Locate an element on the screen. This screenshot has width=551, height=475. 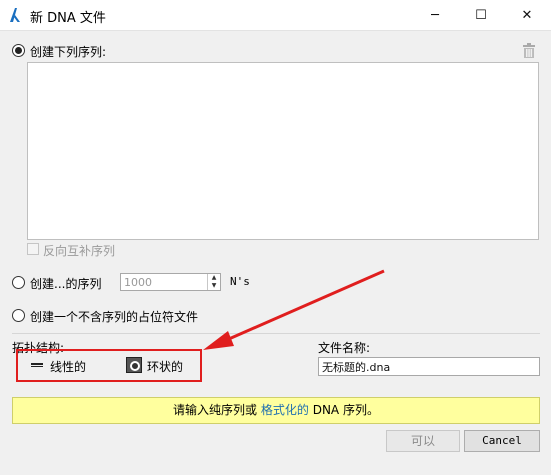
maximize-button: ☐ is located at coordinates (481, 15).